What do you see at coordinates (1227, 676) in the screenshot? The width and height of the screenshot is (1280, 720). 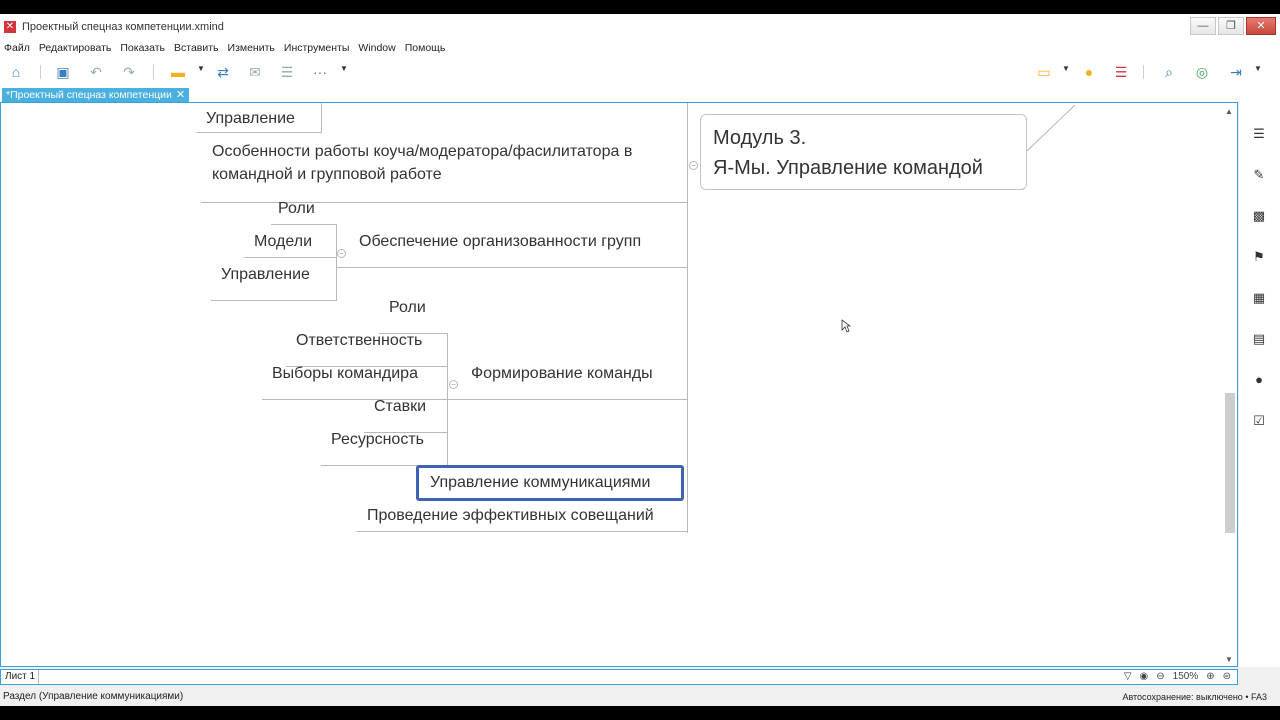 I see `fit-icon: ⊜` at bounding box center [1227, 676].